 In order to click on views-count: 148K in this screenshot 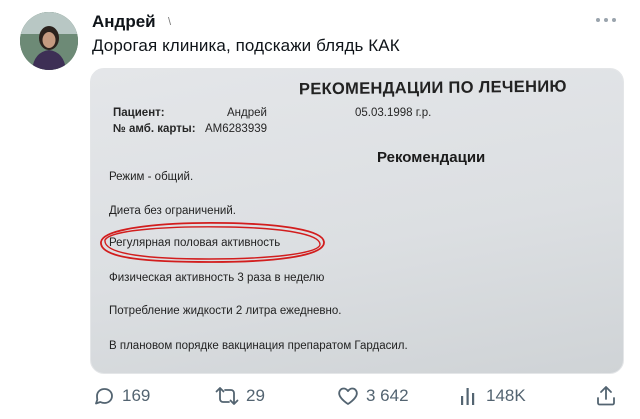, I will do `click(506, 395)`.